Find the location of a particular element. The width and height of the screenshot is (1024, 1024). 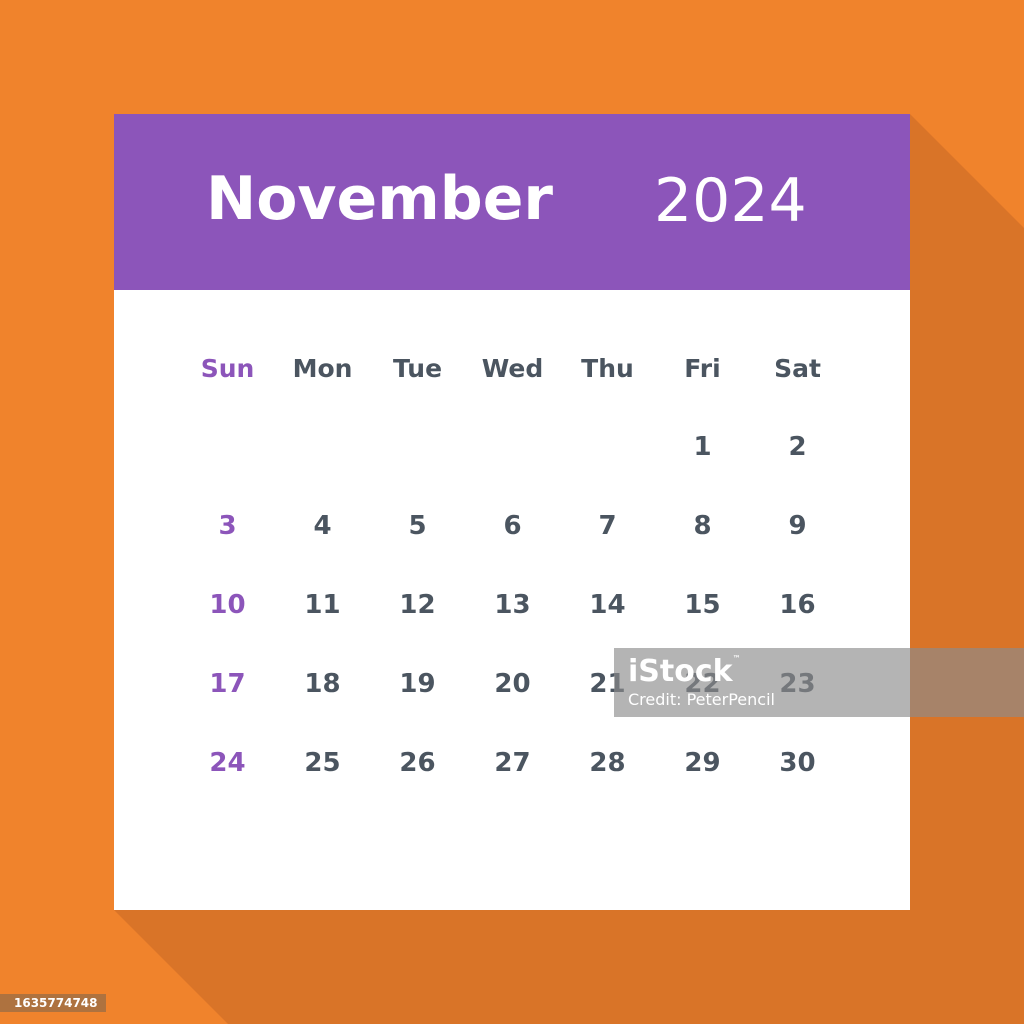

day-cell: 4 is located at coordinates (322, 526).